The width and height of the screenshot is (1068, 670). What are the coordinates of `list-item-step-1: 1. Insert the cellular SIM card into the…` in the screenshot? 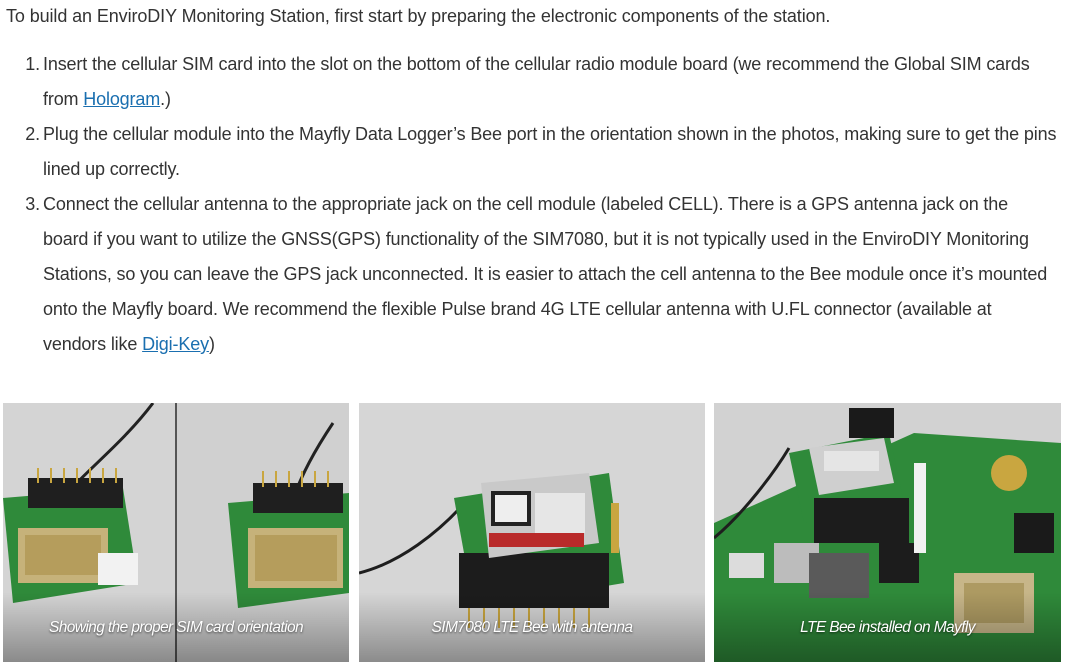 It's located at (541, 82).